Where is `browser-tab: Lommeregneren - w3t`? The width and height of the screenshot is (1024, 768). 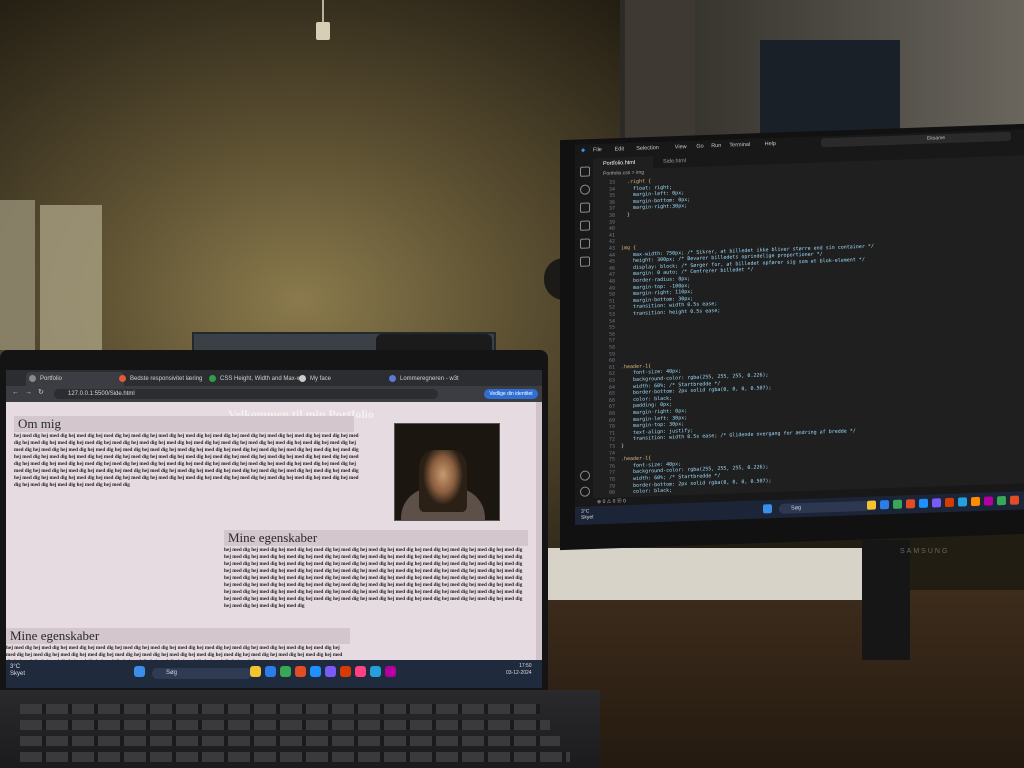
browser-tab: Lommeregneren - w3t is located at coordinates (435, 379).